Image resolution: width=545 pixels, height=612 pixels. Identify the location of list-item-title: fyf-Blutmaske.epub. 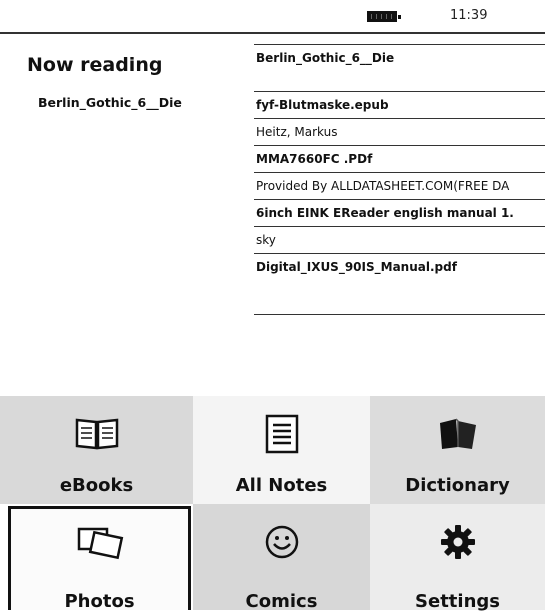
(399, 105).